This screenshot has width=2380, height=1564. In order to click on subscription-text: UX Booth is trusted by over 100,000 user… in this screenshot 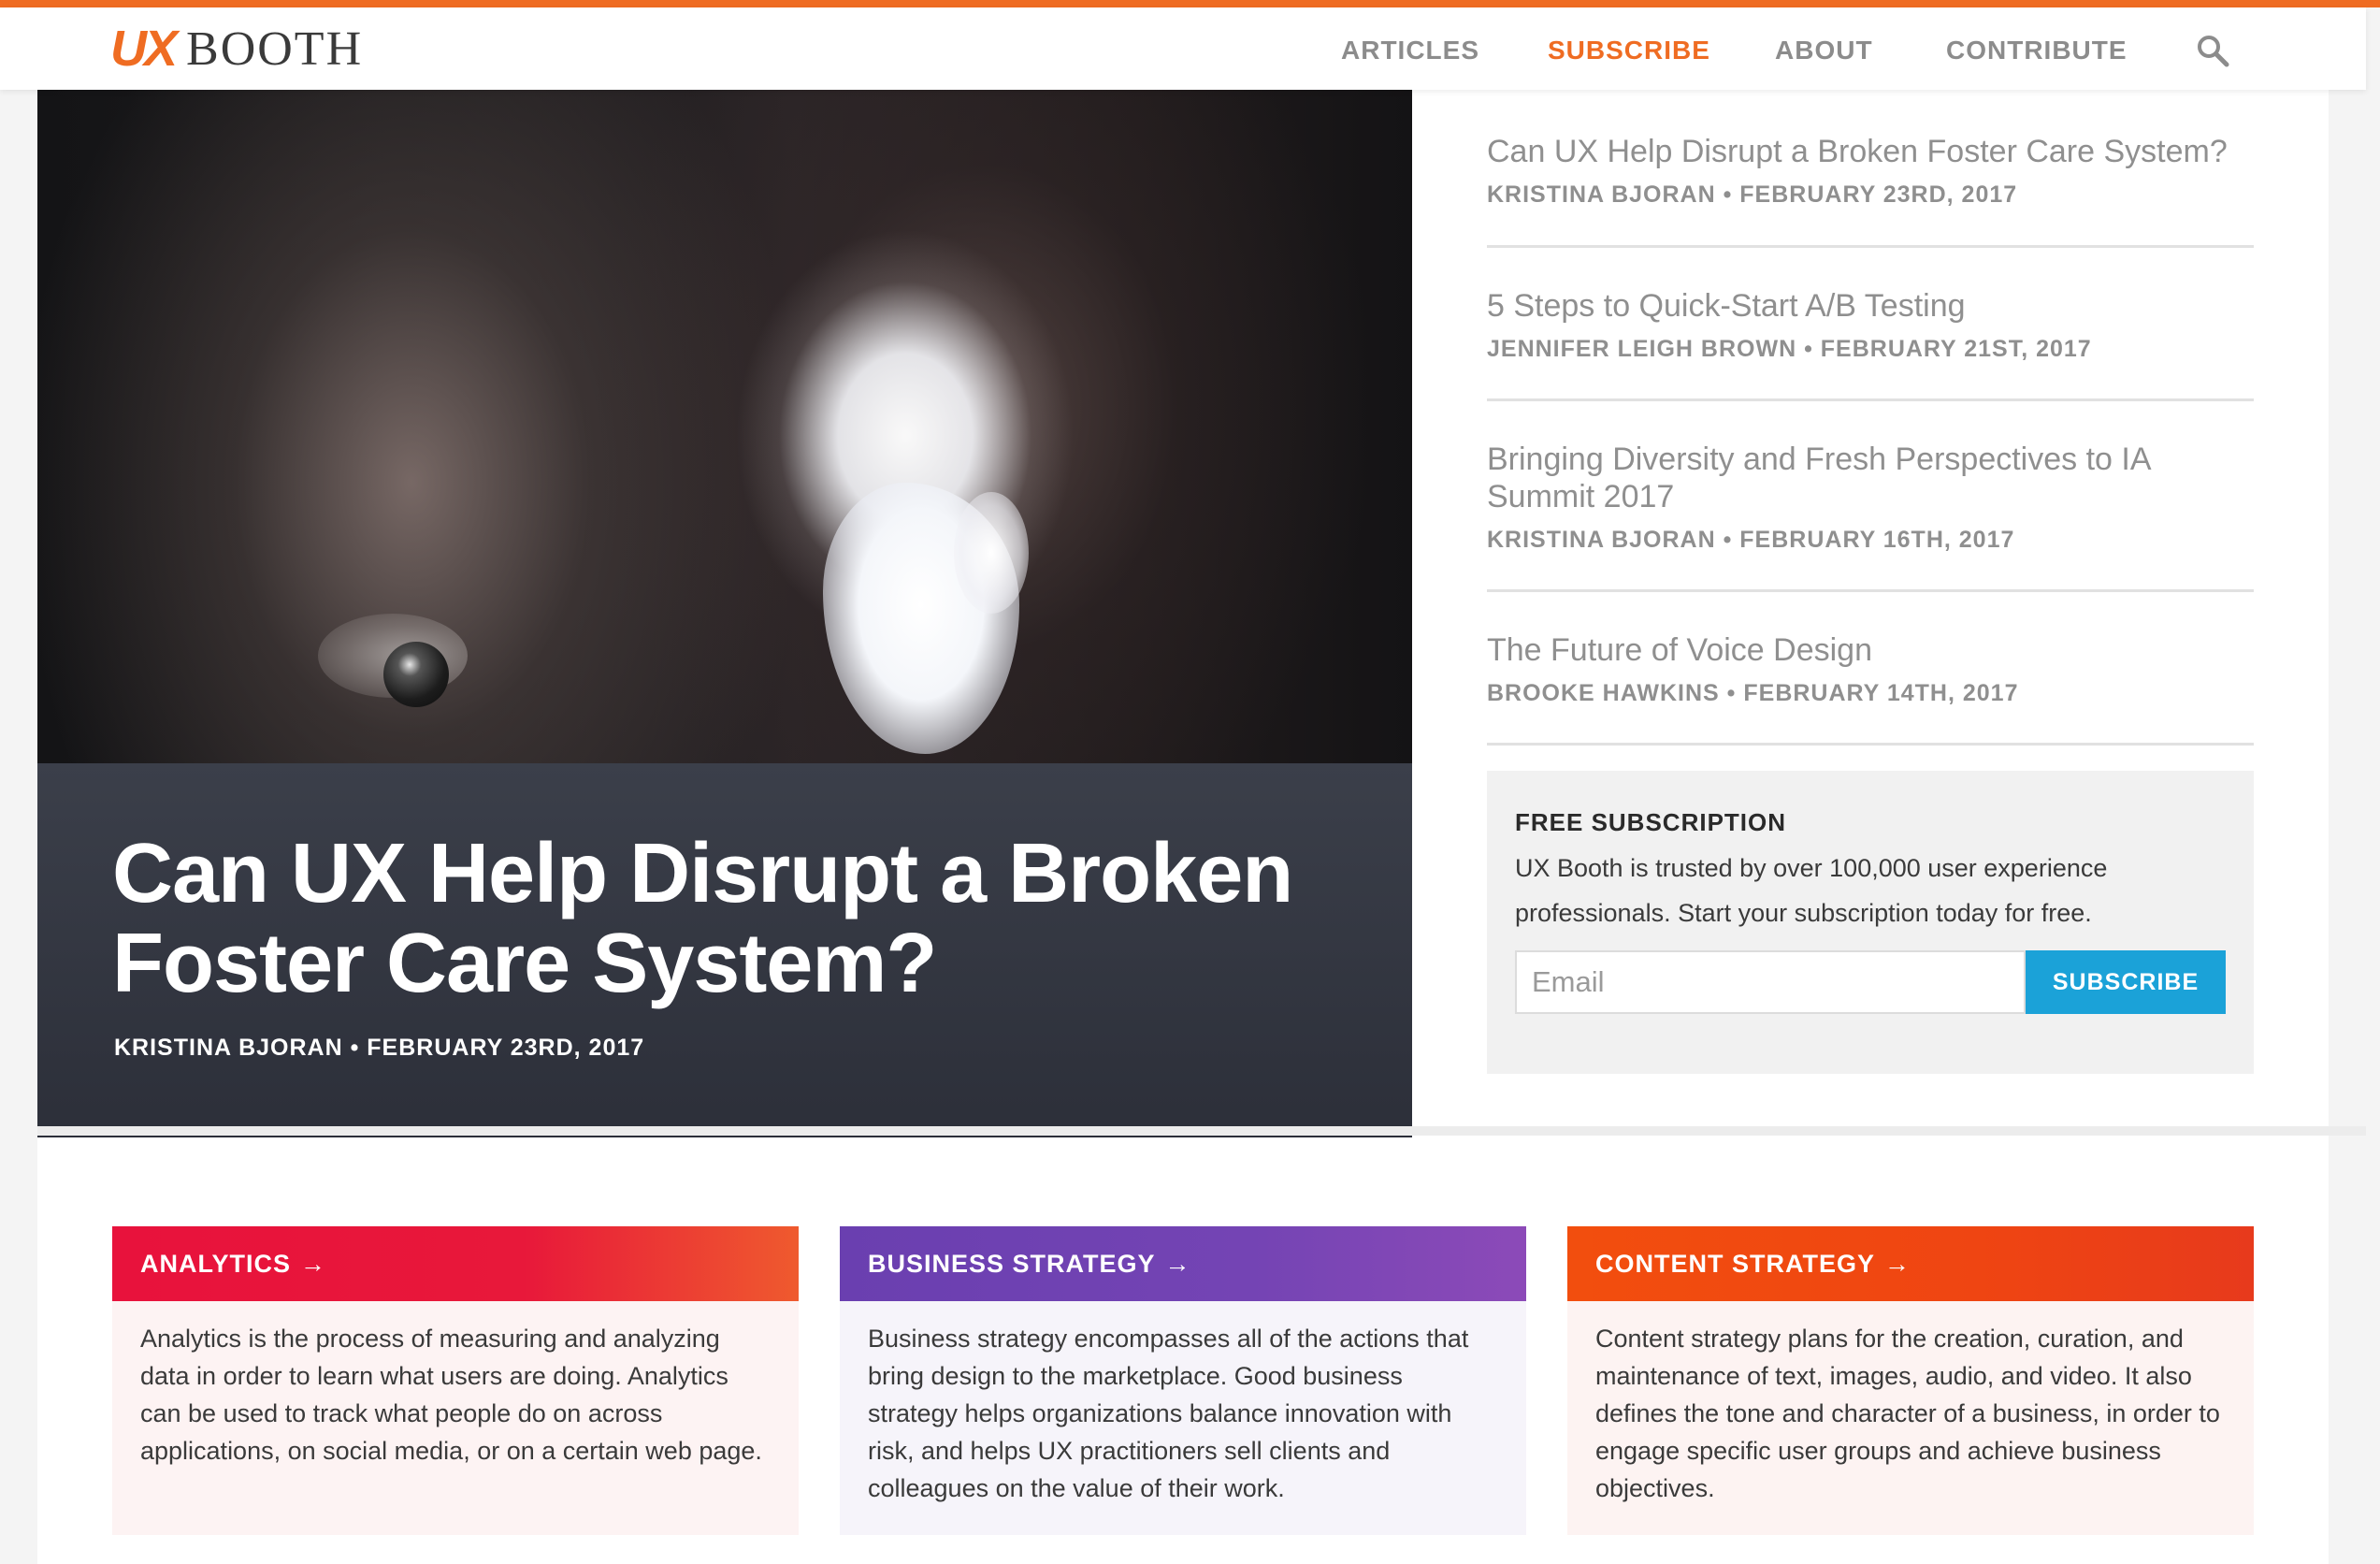, I will do `click(1811, 890)`.